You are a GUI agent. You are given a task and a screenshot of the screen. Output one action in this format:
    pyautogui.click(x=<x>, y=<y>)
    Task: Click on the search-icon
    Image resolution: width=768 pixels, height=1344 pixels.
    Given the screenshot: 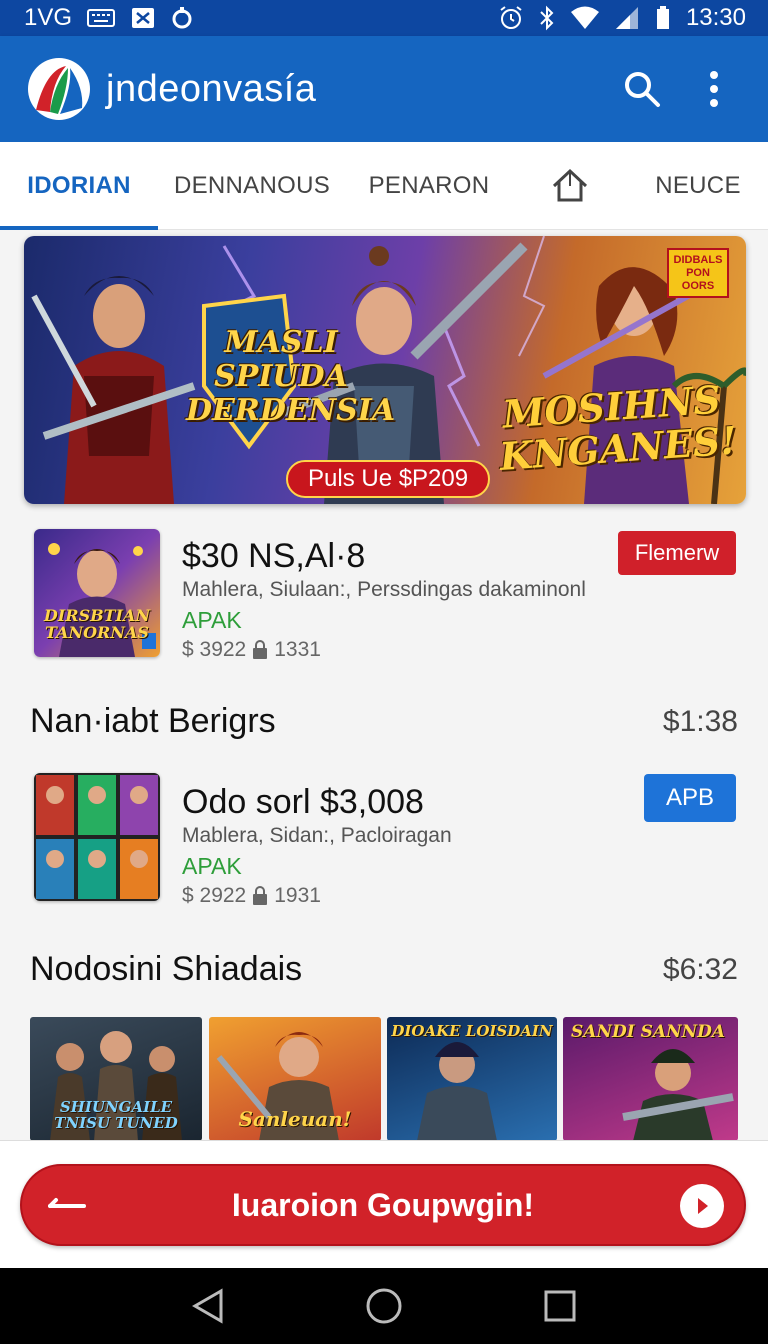 What is the action you would take?
    pyautogui.click(x=642, y=89)
    